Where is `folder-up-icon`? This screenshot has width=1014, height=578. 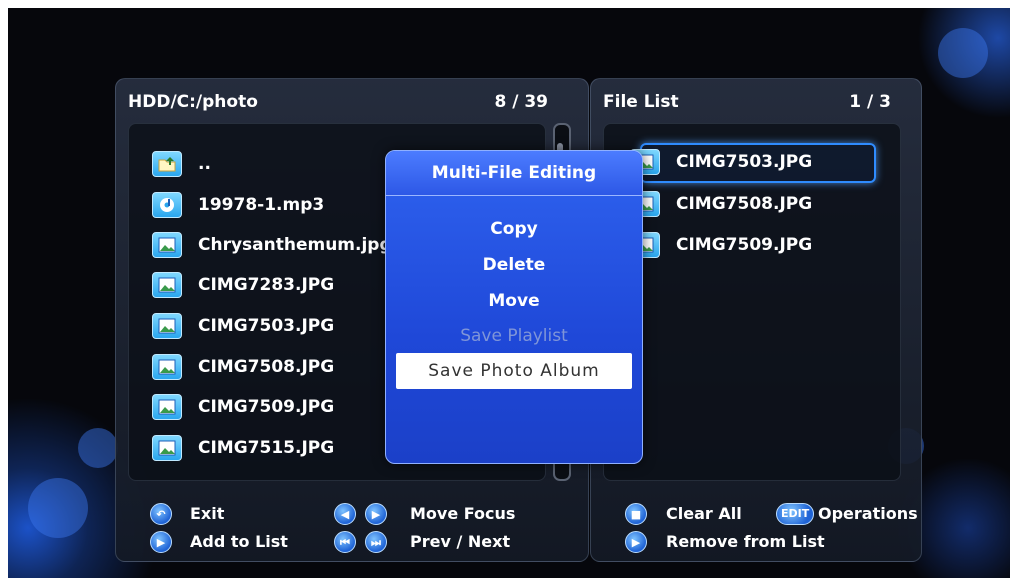 folder-up-icon is located at coordinates (167, 164).